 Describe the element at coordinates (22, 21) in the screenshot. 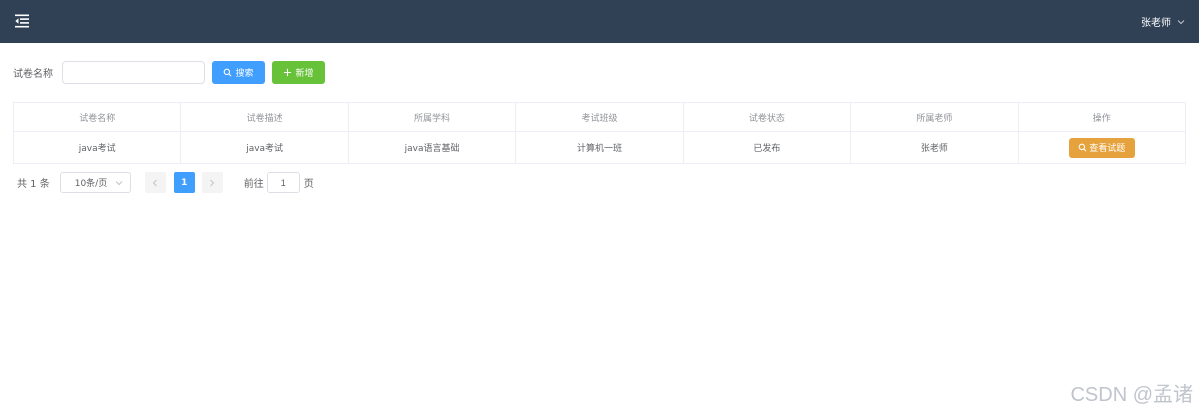

I see `hamburger-fold-icon` at that location.